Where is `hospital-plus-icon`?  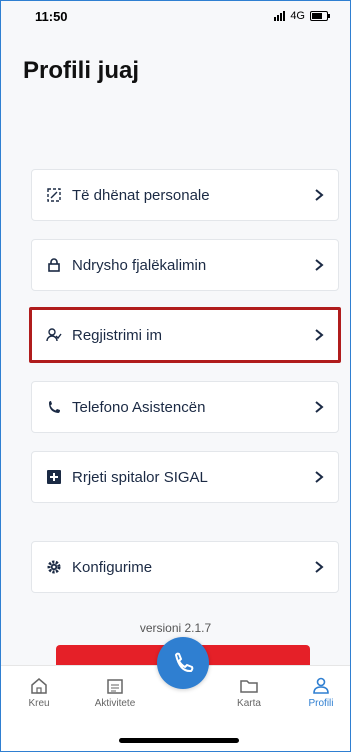
hospital-plus-icon is located at coordinates (54, 477).